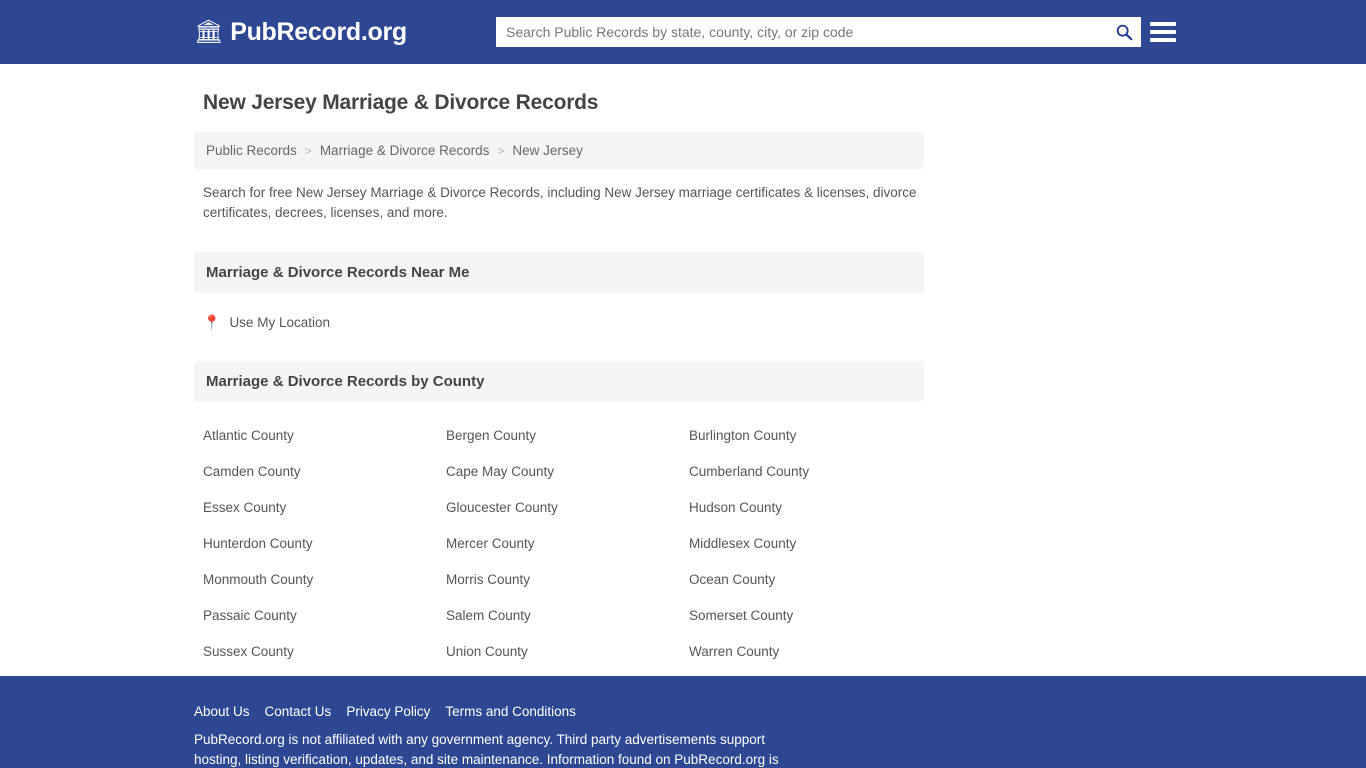 Image resolution: width=1366 pixels, height=768 pixels. I want to click on search-icon, so click(1124, 32).